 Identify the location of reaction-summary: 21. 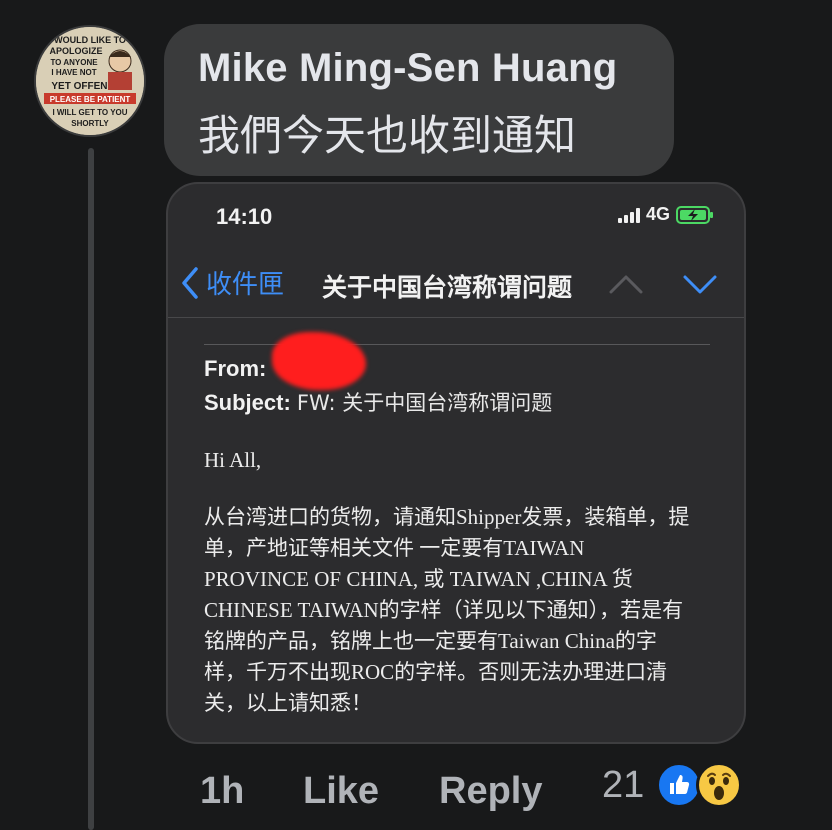
(672, 785).